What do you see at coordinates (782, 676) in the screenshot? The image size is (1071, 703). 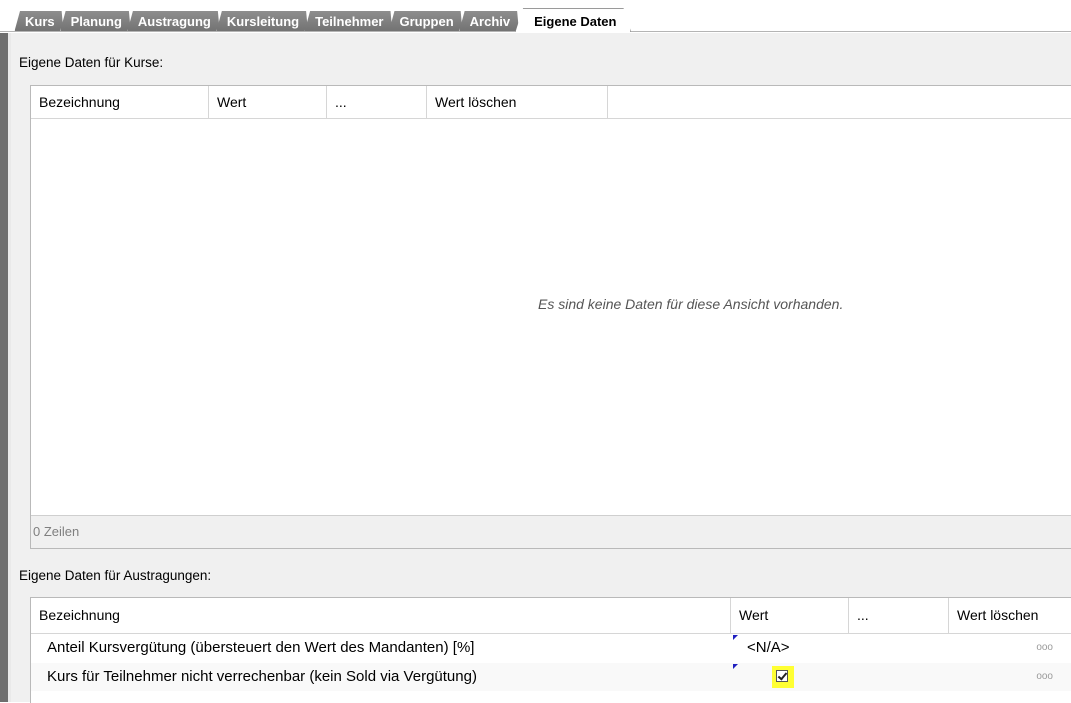 I see `not-billable-checkbox` at bounding box center [782, 676].